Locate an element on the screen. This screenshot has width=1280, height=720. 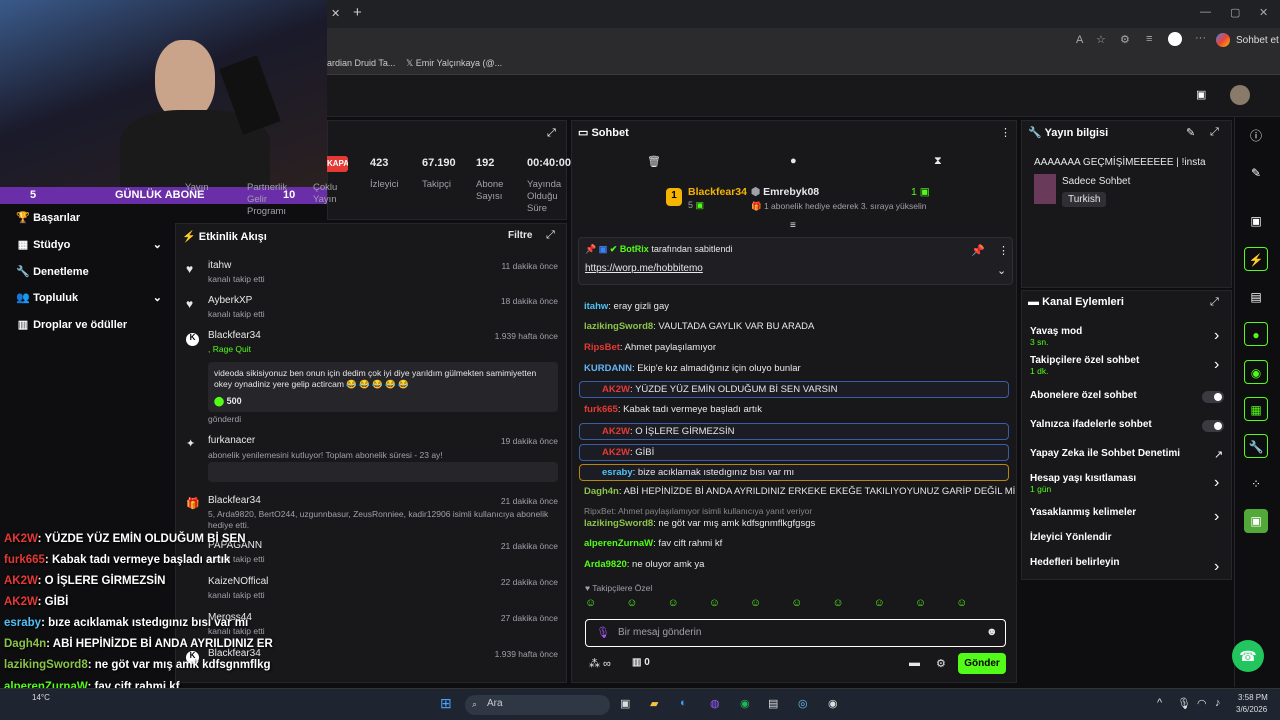
terminal-icon: ▤ is located at coordinates (773, 703).